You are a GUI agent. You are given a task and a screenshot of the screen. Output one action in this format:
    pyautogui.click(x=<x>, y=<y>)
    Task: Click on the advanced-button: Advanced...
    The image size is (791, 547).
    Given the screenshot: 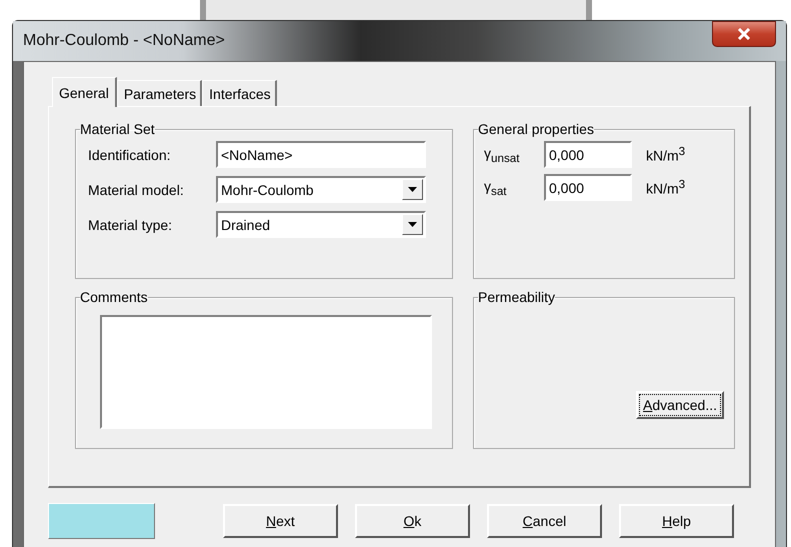 What is the action you would take?
    pyautogui.click(x=680, y=405)
    